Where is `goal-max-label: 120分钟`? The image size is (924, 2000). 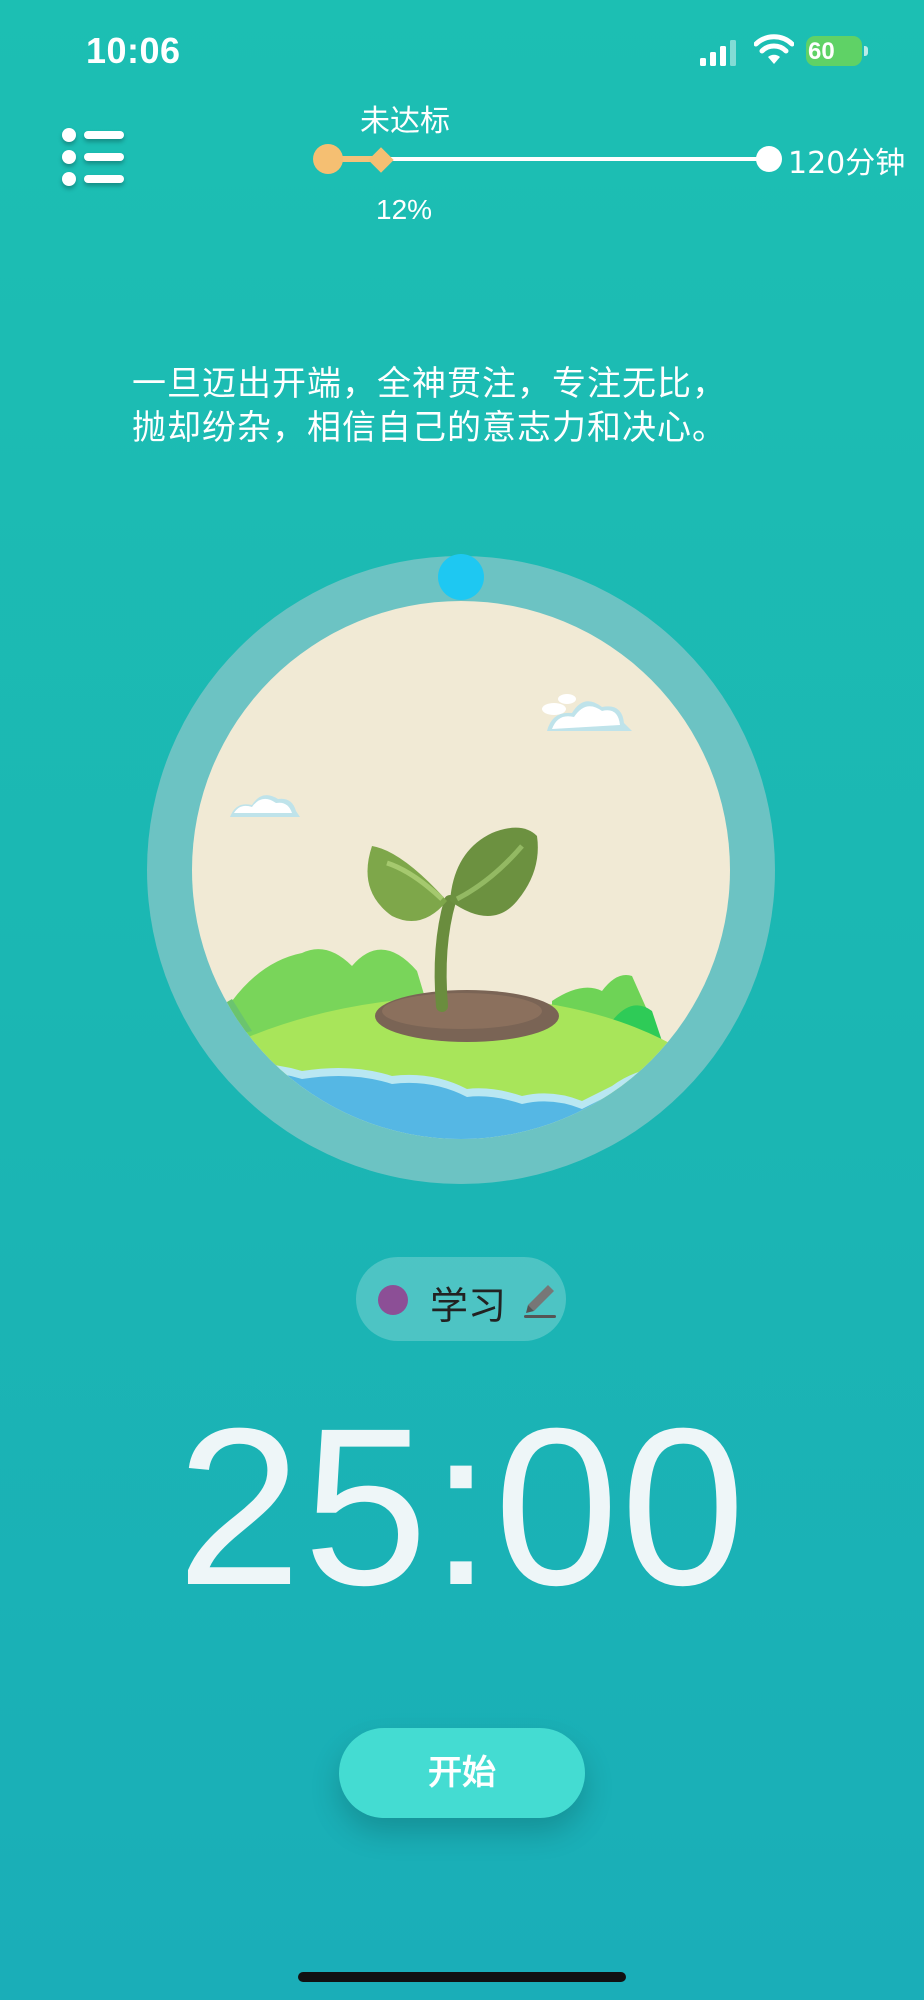
goal-max-label: 120分钟 is located at coordinates (847, 163).